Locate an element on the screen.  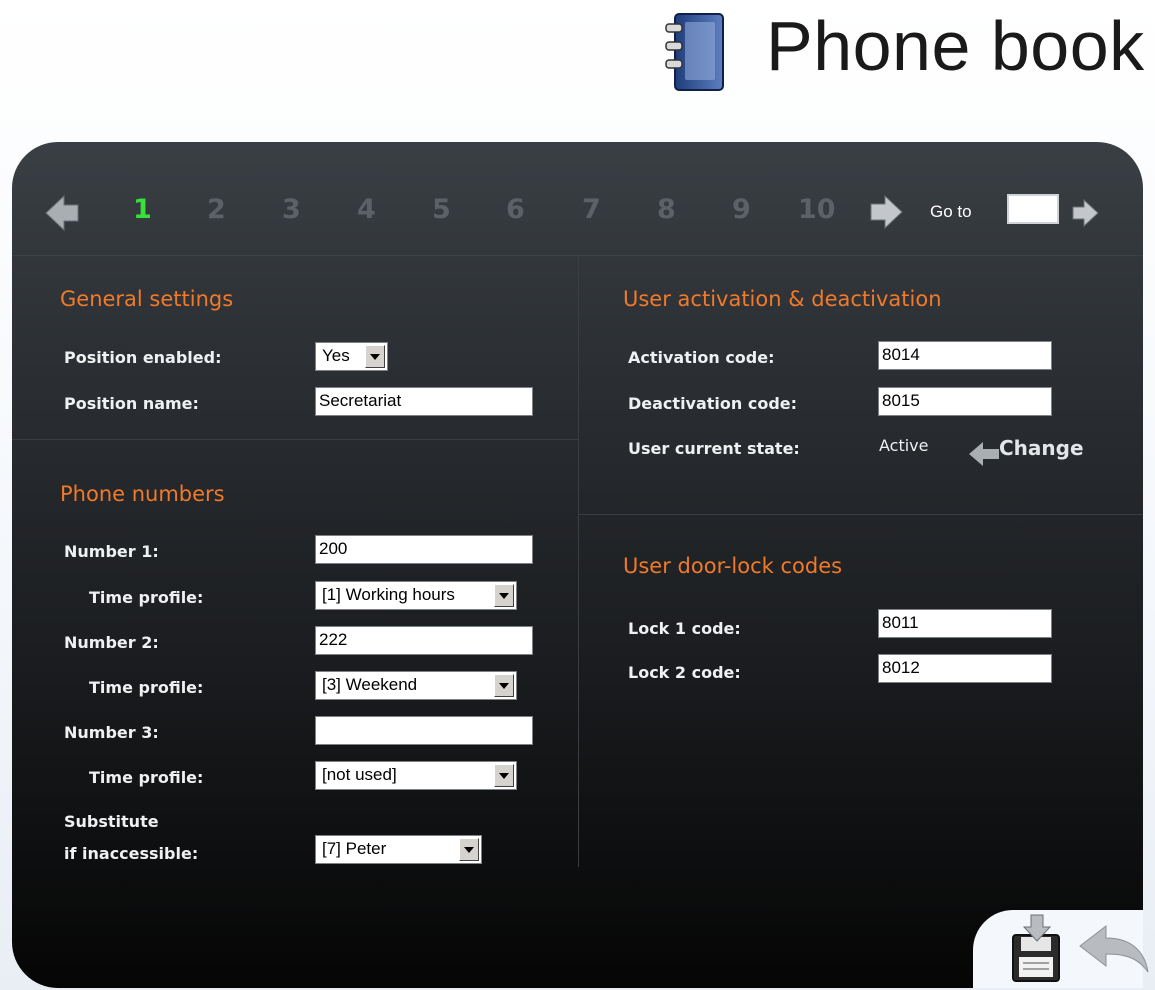
page-link-9: 9 is located at coordinates (741, 209).